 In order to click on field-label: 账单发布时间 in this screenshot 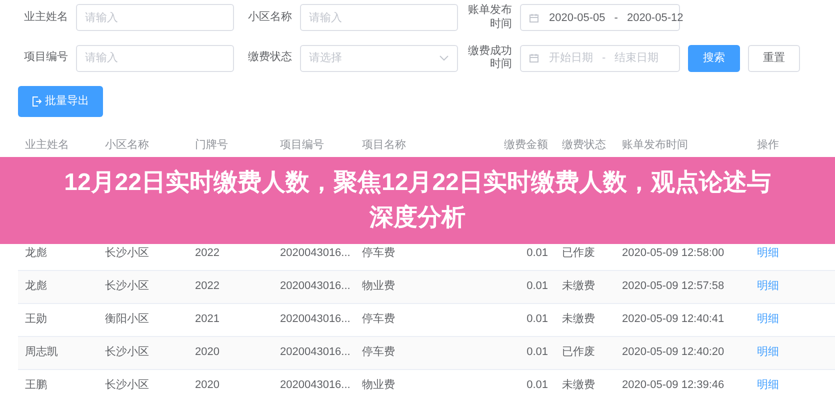, I will do `click(489, 18)`.